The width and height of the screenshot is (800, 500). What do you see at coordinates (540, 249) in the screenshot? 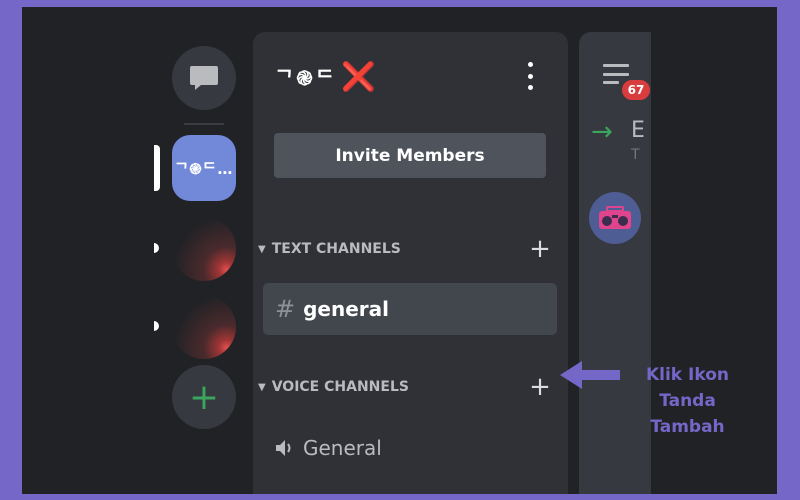
I see `add-text-channel-button: +` at bounding box center [540, 249].